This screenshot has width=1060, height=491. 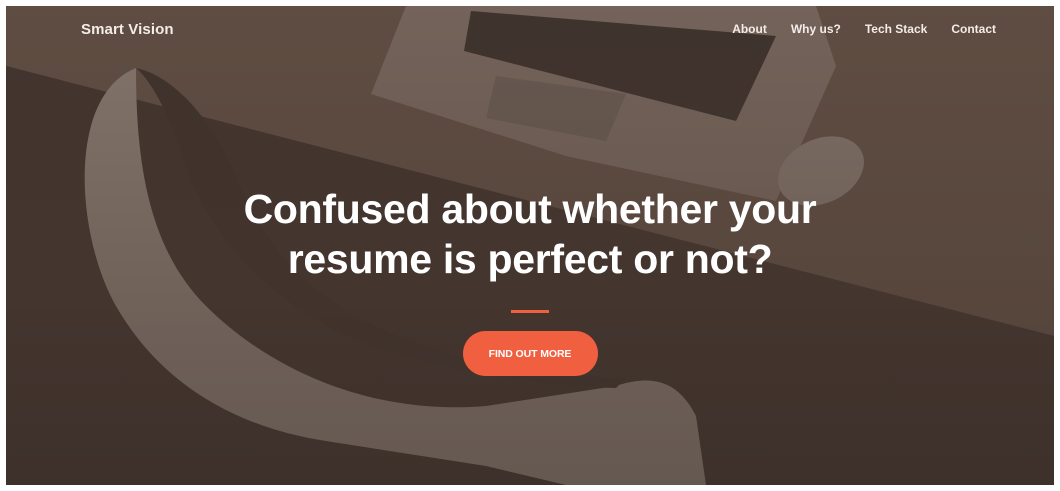 What do you see at coordinates (530, 209) in the screenshot?
I see `hero-title-line-1: Confused about whether your` at bounding box center [530, 209].